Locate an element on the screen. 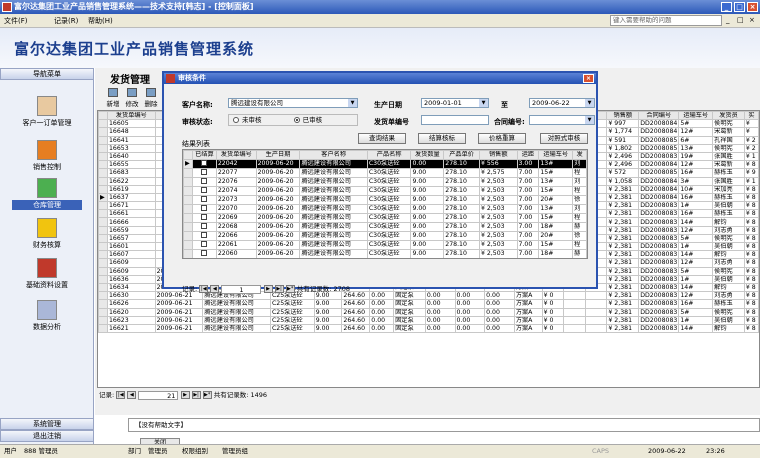  table-cell: 16636 is located at coordinates (131, 279).